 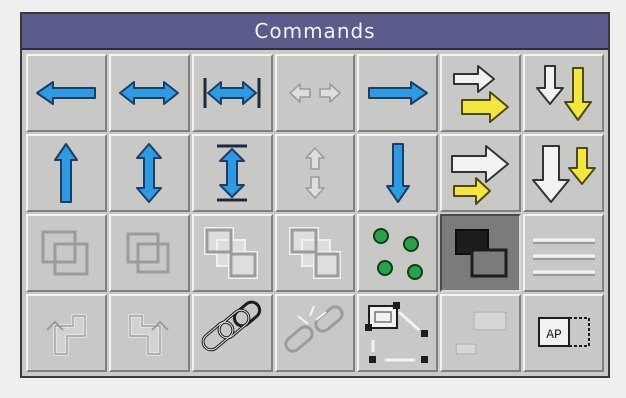 I want to click on arrow-down-button, so click(x=398, y=173).